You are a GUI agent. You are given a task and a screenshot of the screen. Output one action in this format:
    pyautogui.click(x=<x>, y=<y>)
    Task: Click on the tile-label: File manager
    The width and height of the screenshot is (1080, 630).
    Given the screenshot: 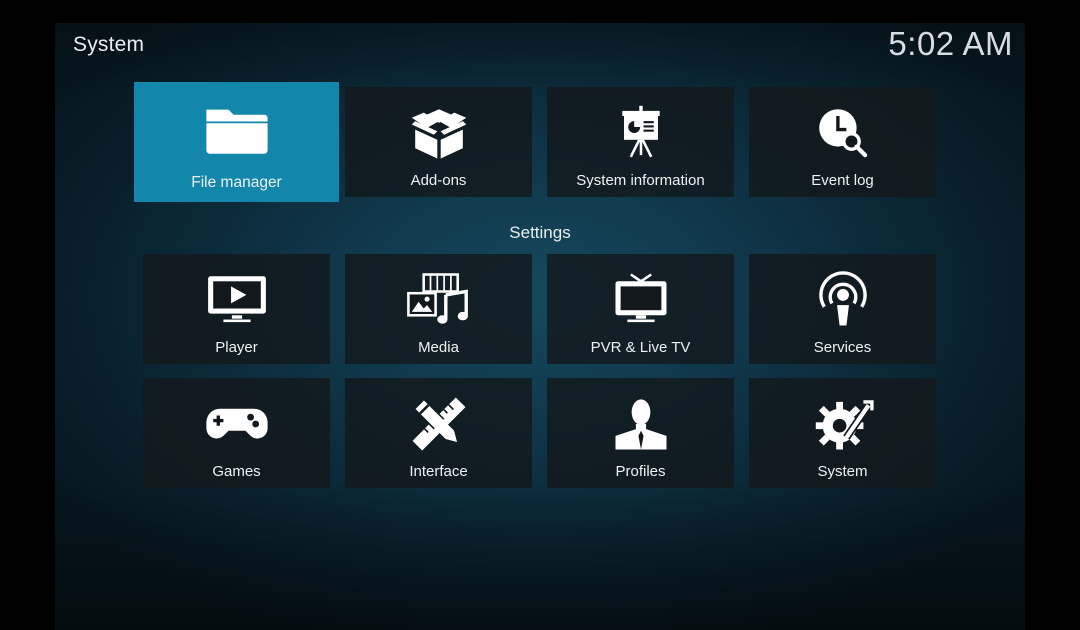 What is the action you would take?
    pyautogui.click(x=236, y=182)
    